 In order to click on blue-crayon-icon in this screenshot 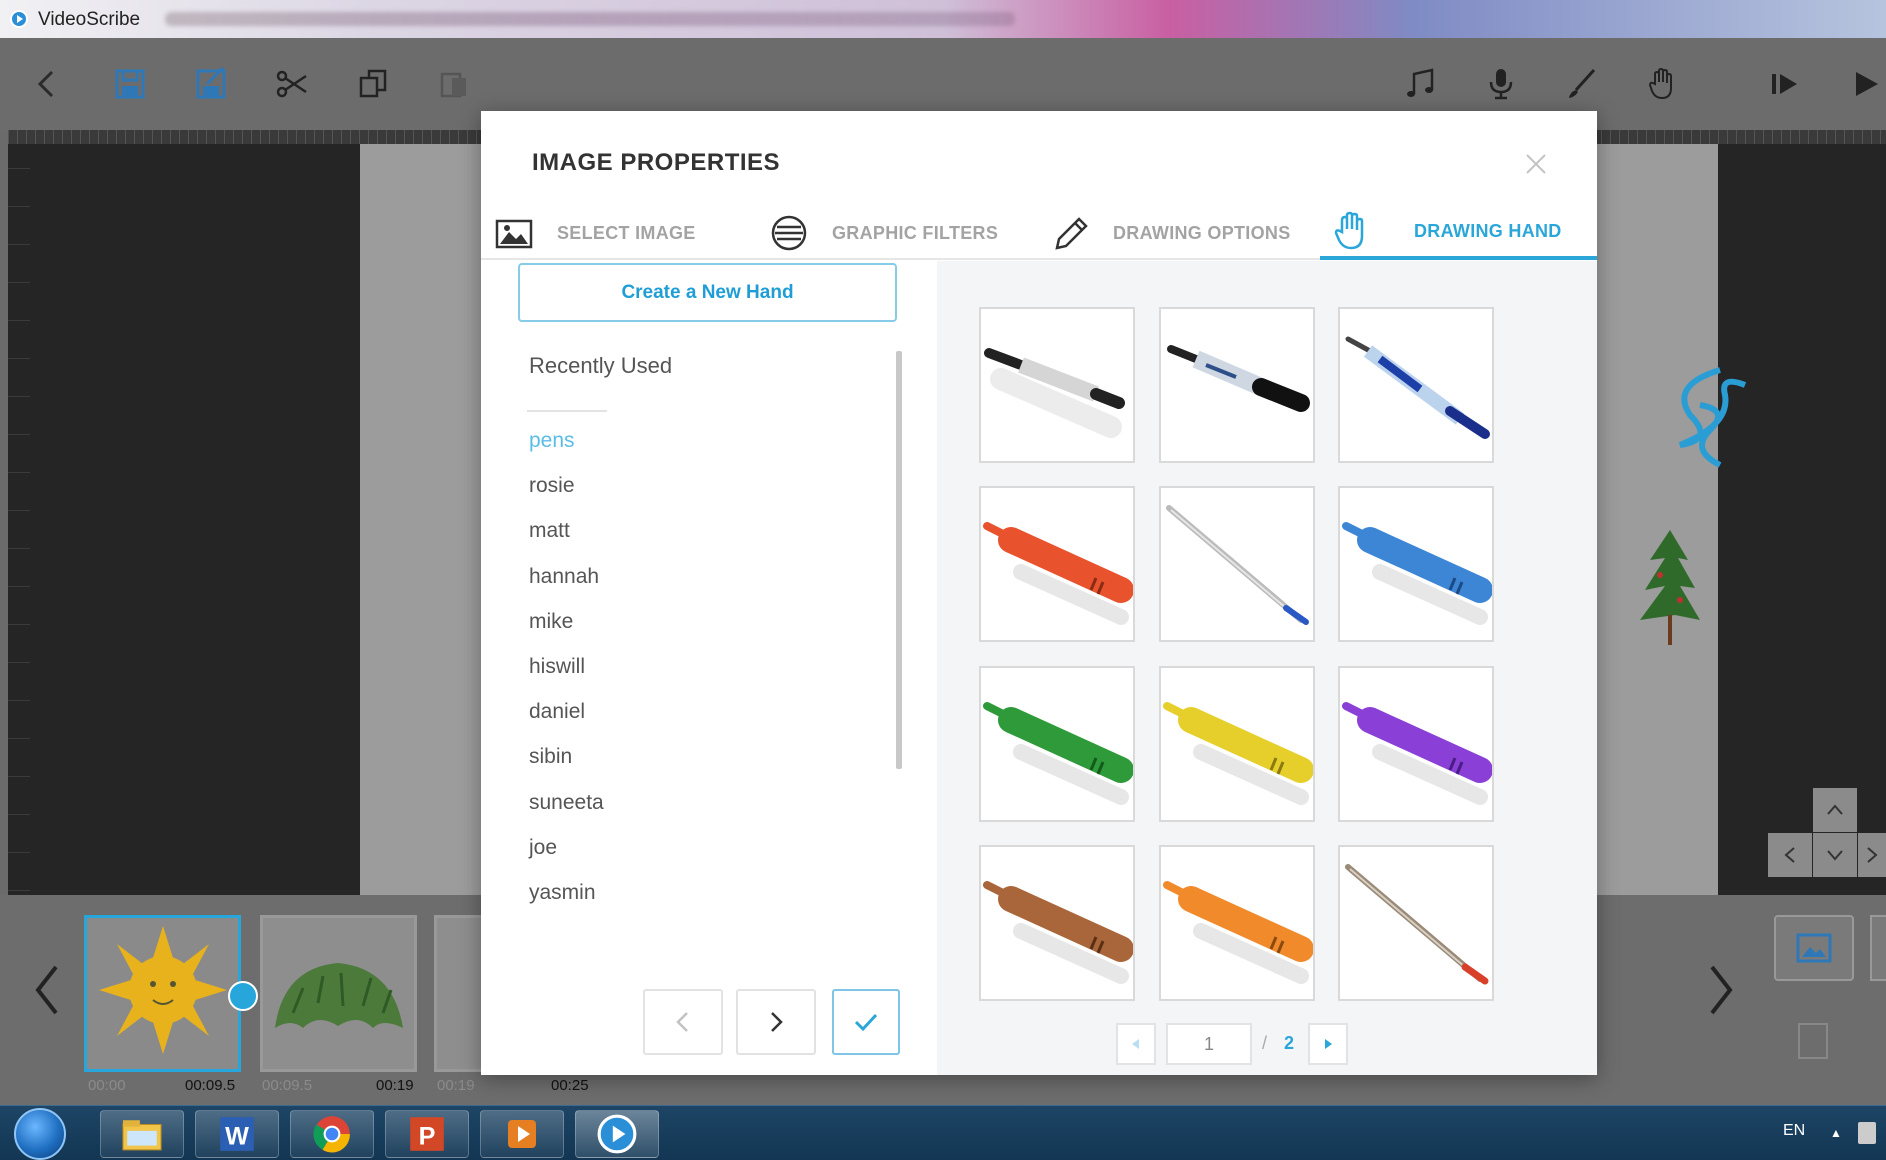, I will do `click(1417, 573)`.